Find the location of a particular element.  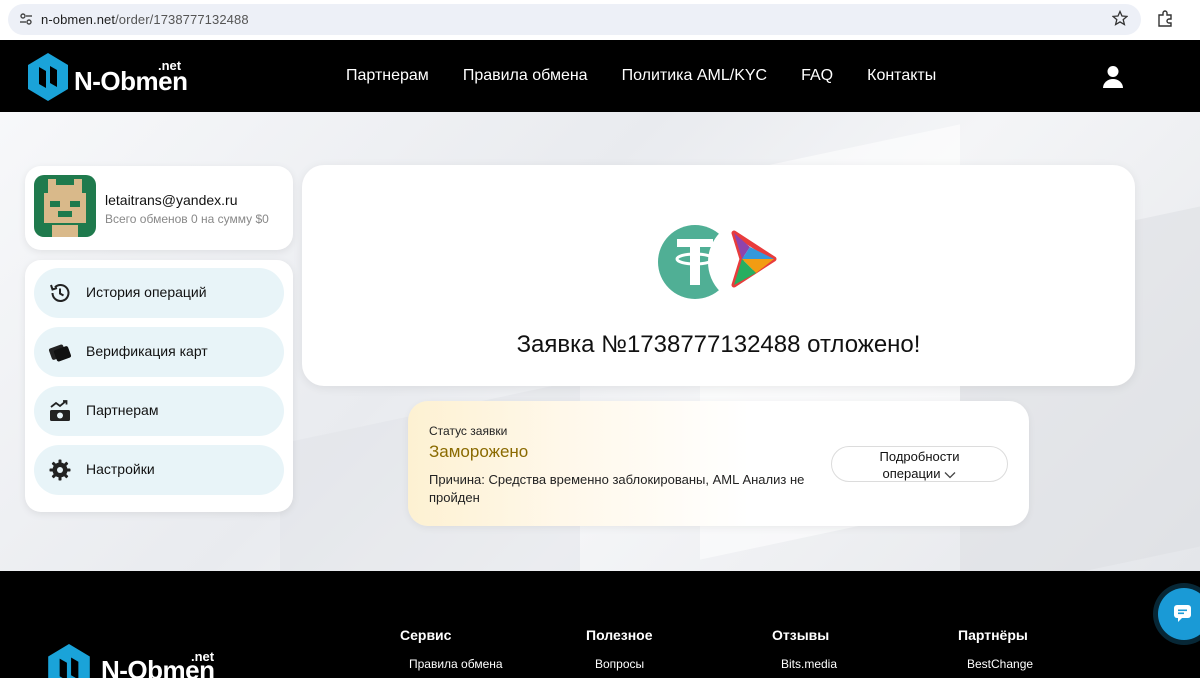

site-logo: N-Obmen .net is located at coordinates (111, 77).